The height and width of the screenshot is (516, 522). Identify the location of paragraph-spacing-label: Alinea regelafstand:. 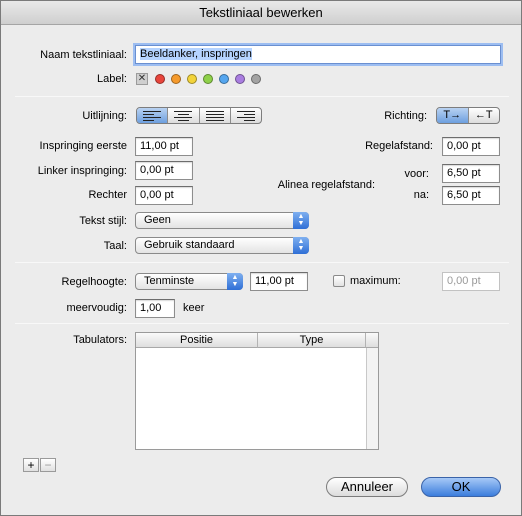
(326, 185).